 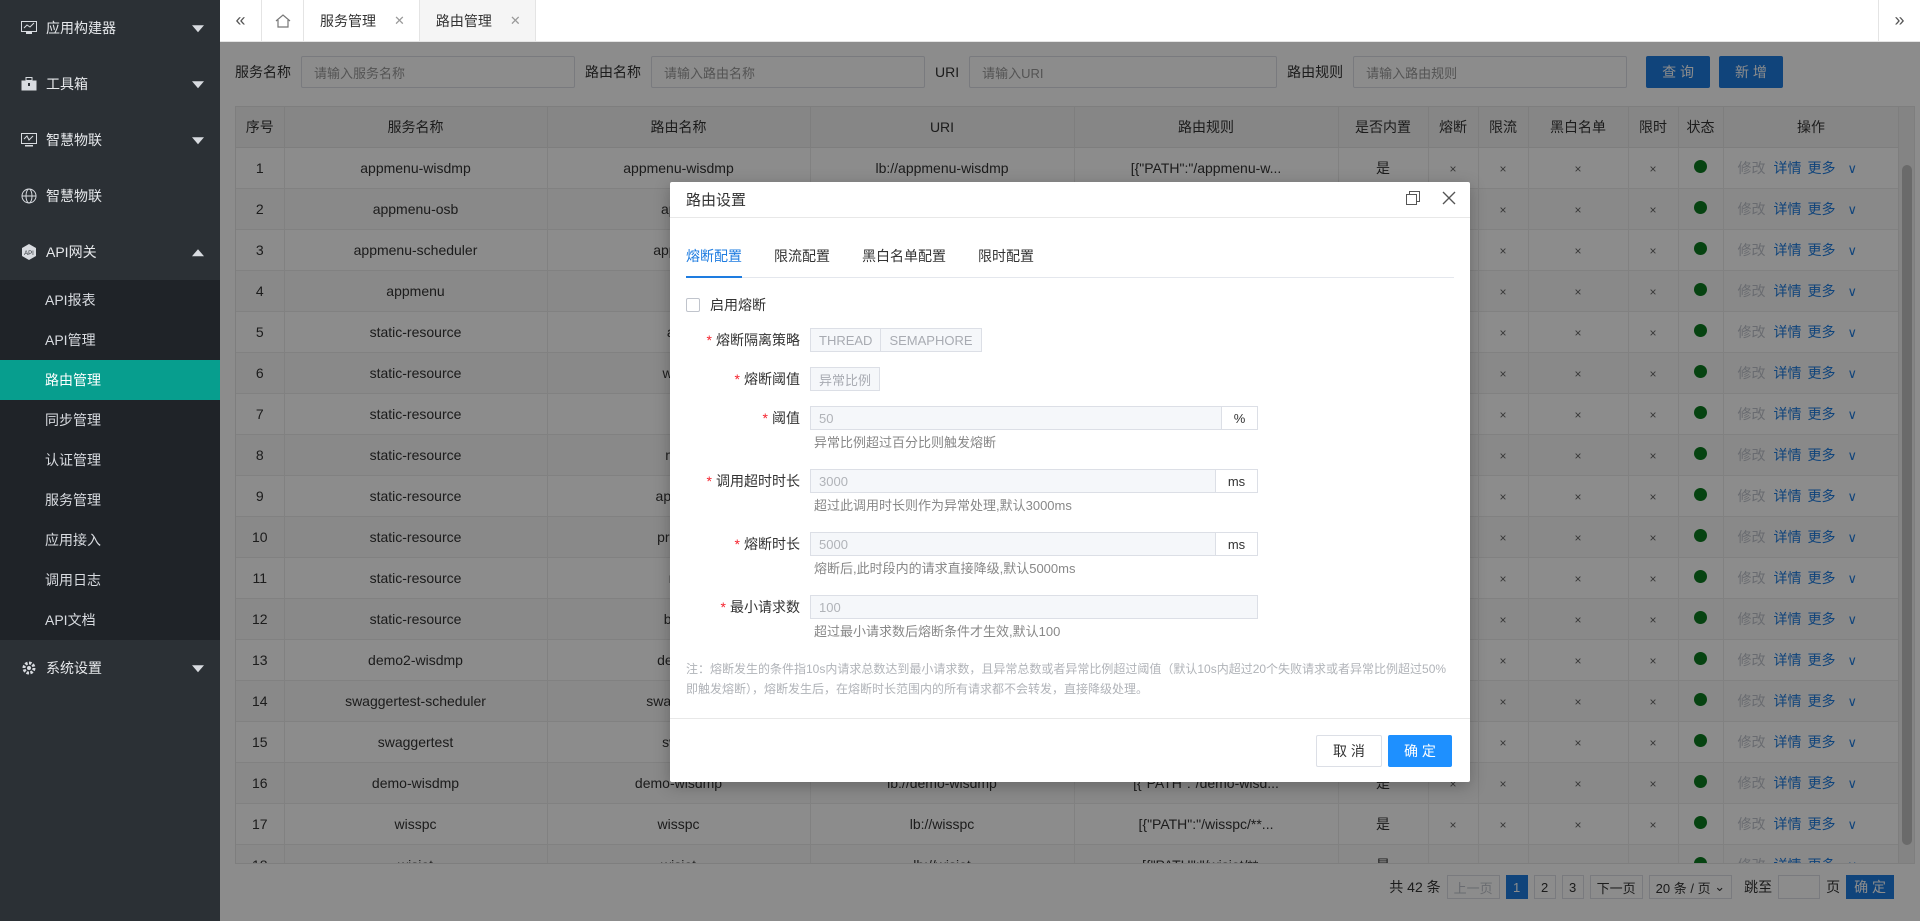 I want to click on enable-circuit-breaker: 启用熔断, so click(x=726, y=305).